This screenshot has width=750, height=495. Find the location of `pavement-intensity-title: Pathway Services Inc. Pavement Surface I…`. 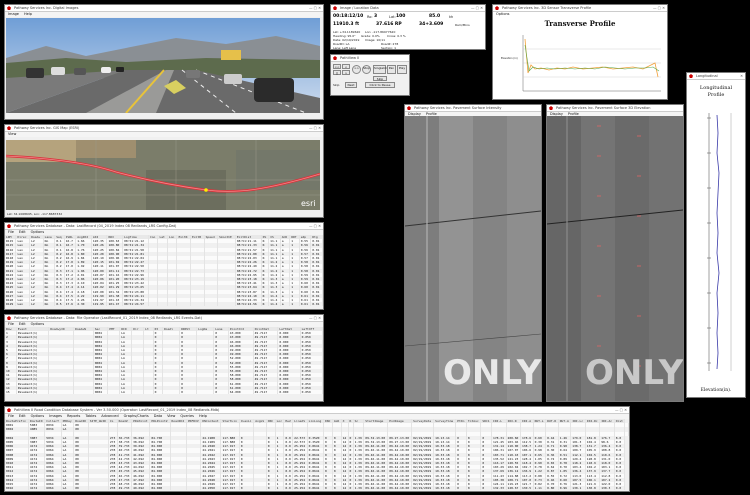

pavement-intensity-title: Pathway Services Inc. Pavement Surface I… is located at coordinates (458, 108).